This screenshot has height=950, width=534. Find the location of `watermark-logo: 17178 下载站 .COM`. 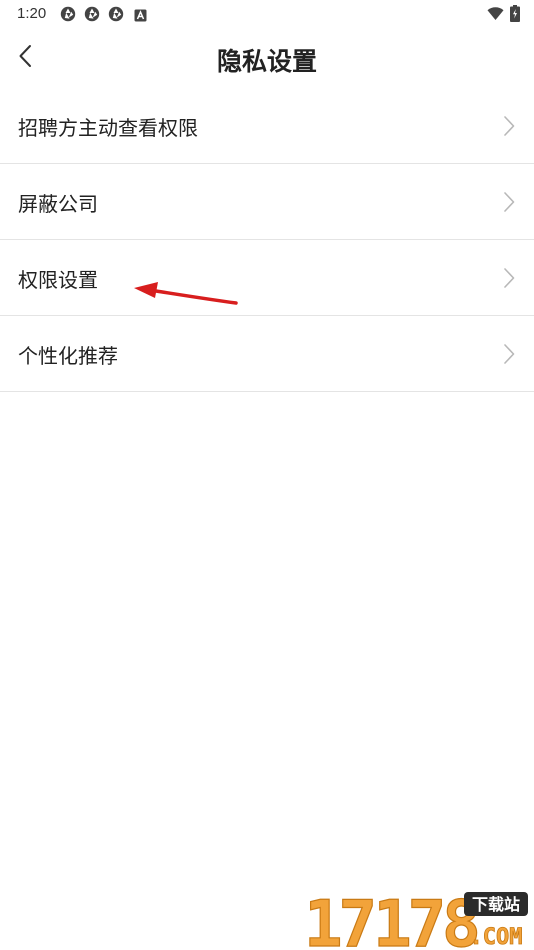

watermark-logo: 17178 下载站 .COM is located at coordinates (415, 919).